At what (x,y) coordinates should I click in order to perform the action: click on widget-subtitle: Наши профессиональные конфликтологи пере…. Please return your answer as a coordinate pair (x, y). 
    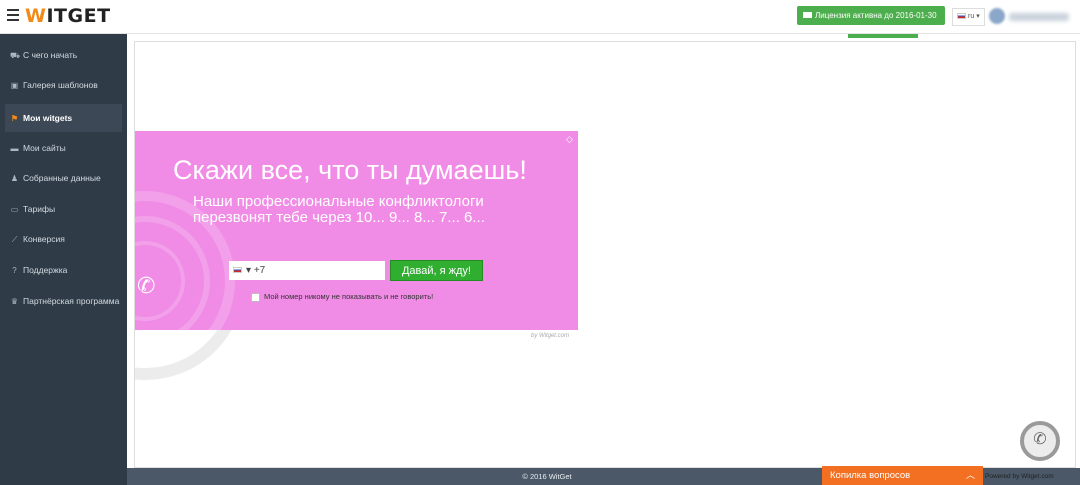
    Looking at the image, I should click on (339, 209).